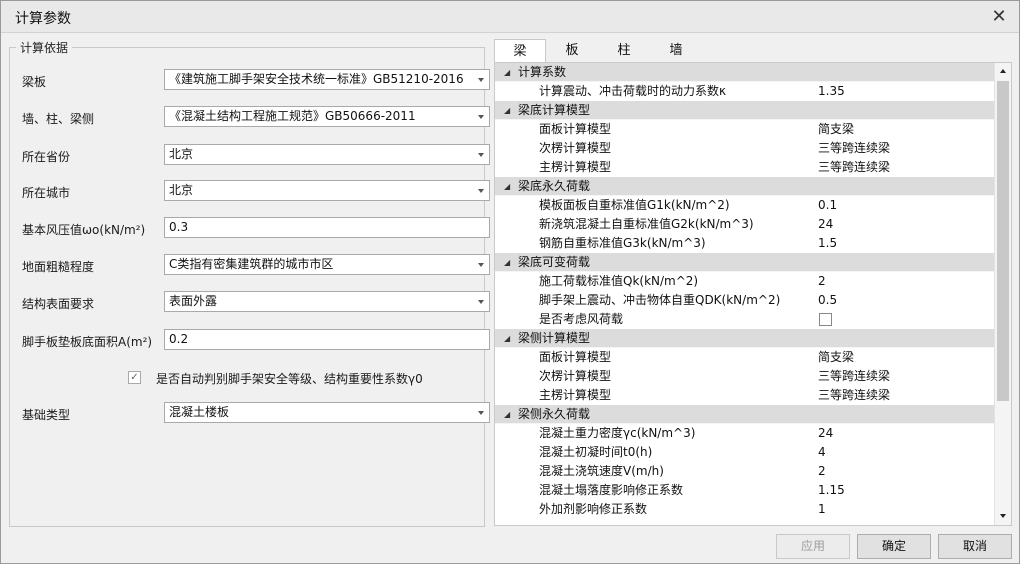 This screenshot has height=564, width=1020. I want to click on scroll-thumb, so click(1003, 241).